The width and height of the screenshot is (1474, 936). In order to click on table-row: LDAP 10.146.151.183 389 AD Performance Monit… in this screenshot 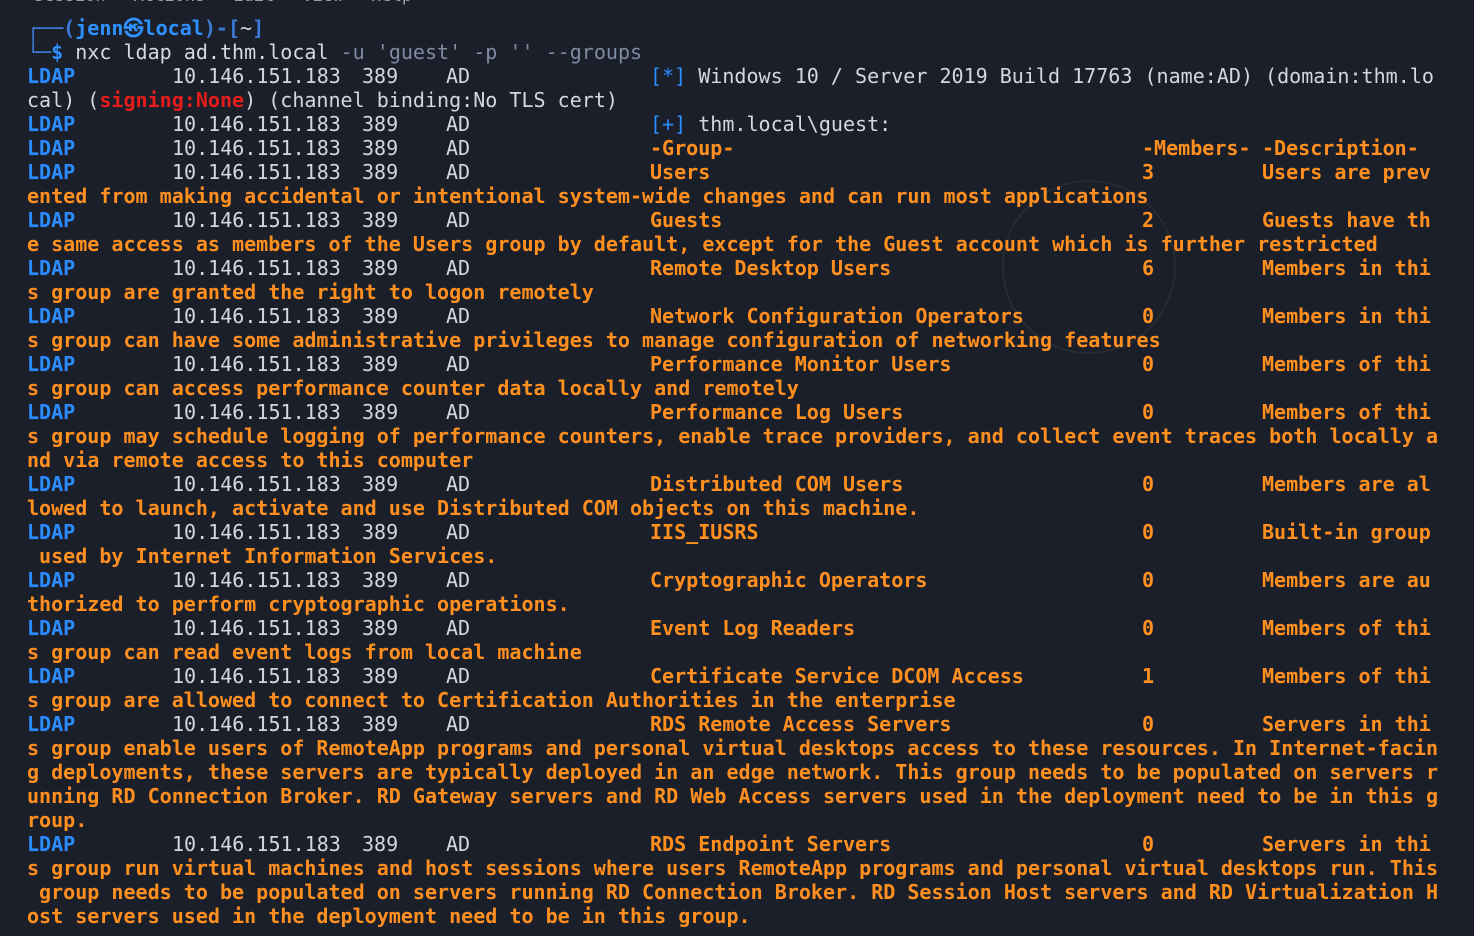, I will do `click(750, 364)`.